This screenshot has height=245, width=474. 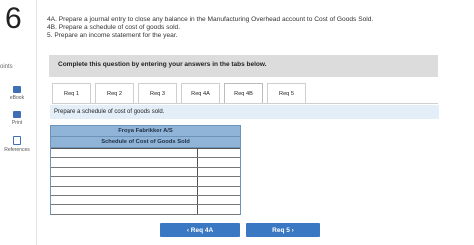 I want to click on sidebar-item-label: References, so click(x=17, y=150).